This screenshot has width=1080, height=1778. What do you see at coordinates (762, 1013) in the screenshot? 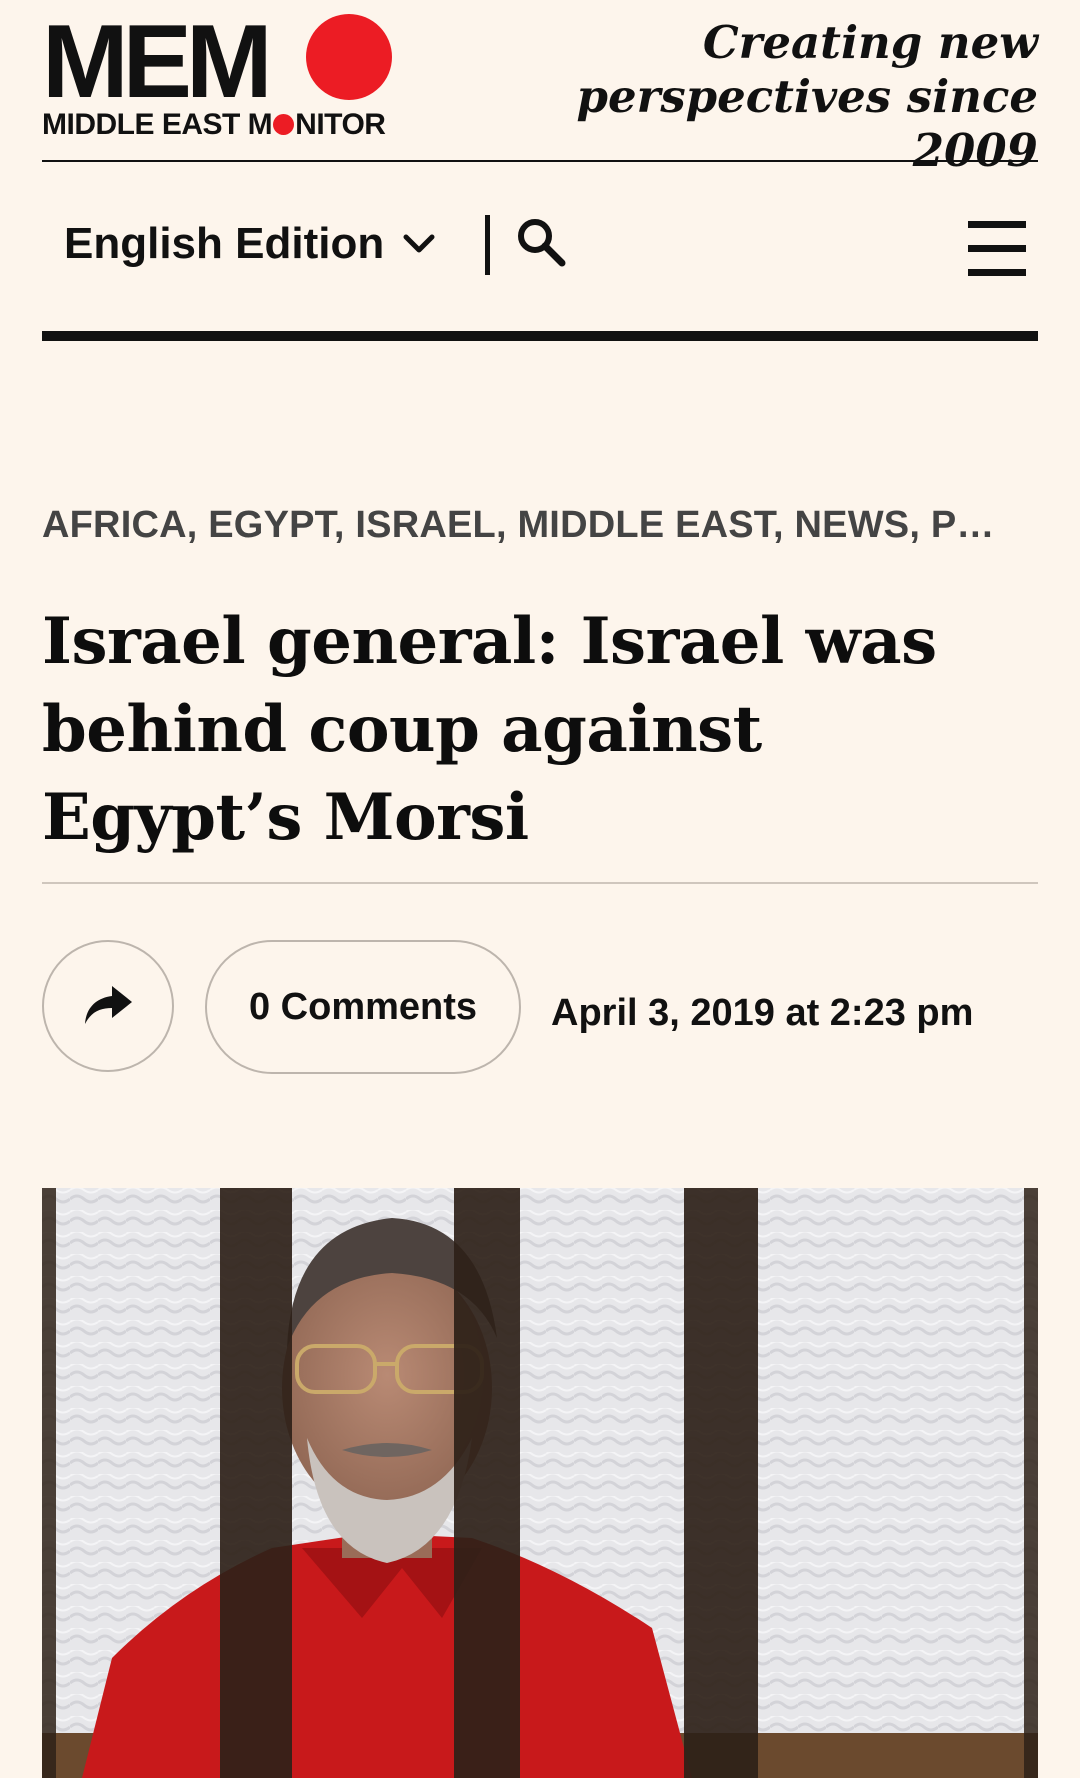
I see `publish-date: April 3, 2019 at 2:23 pm` at bounding box center [762, 1013].